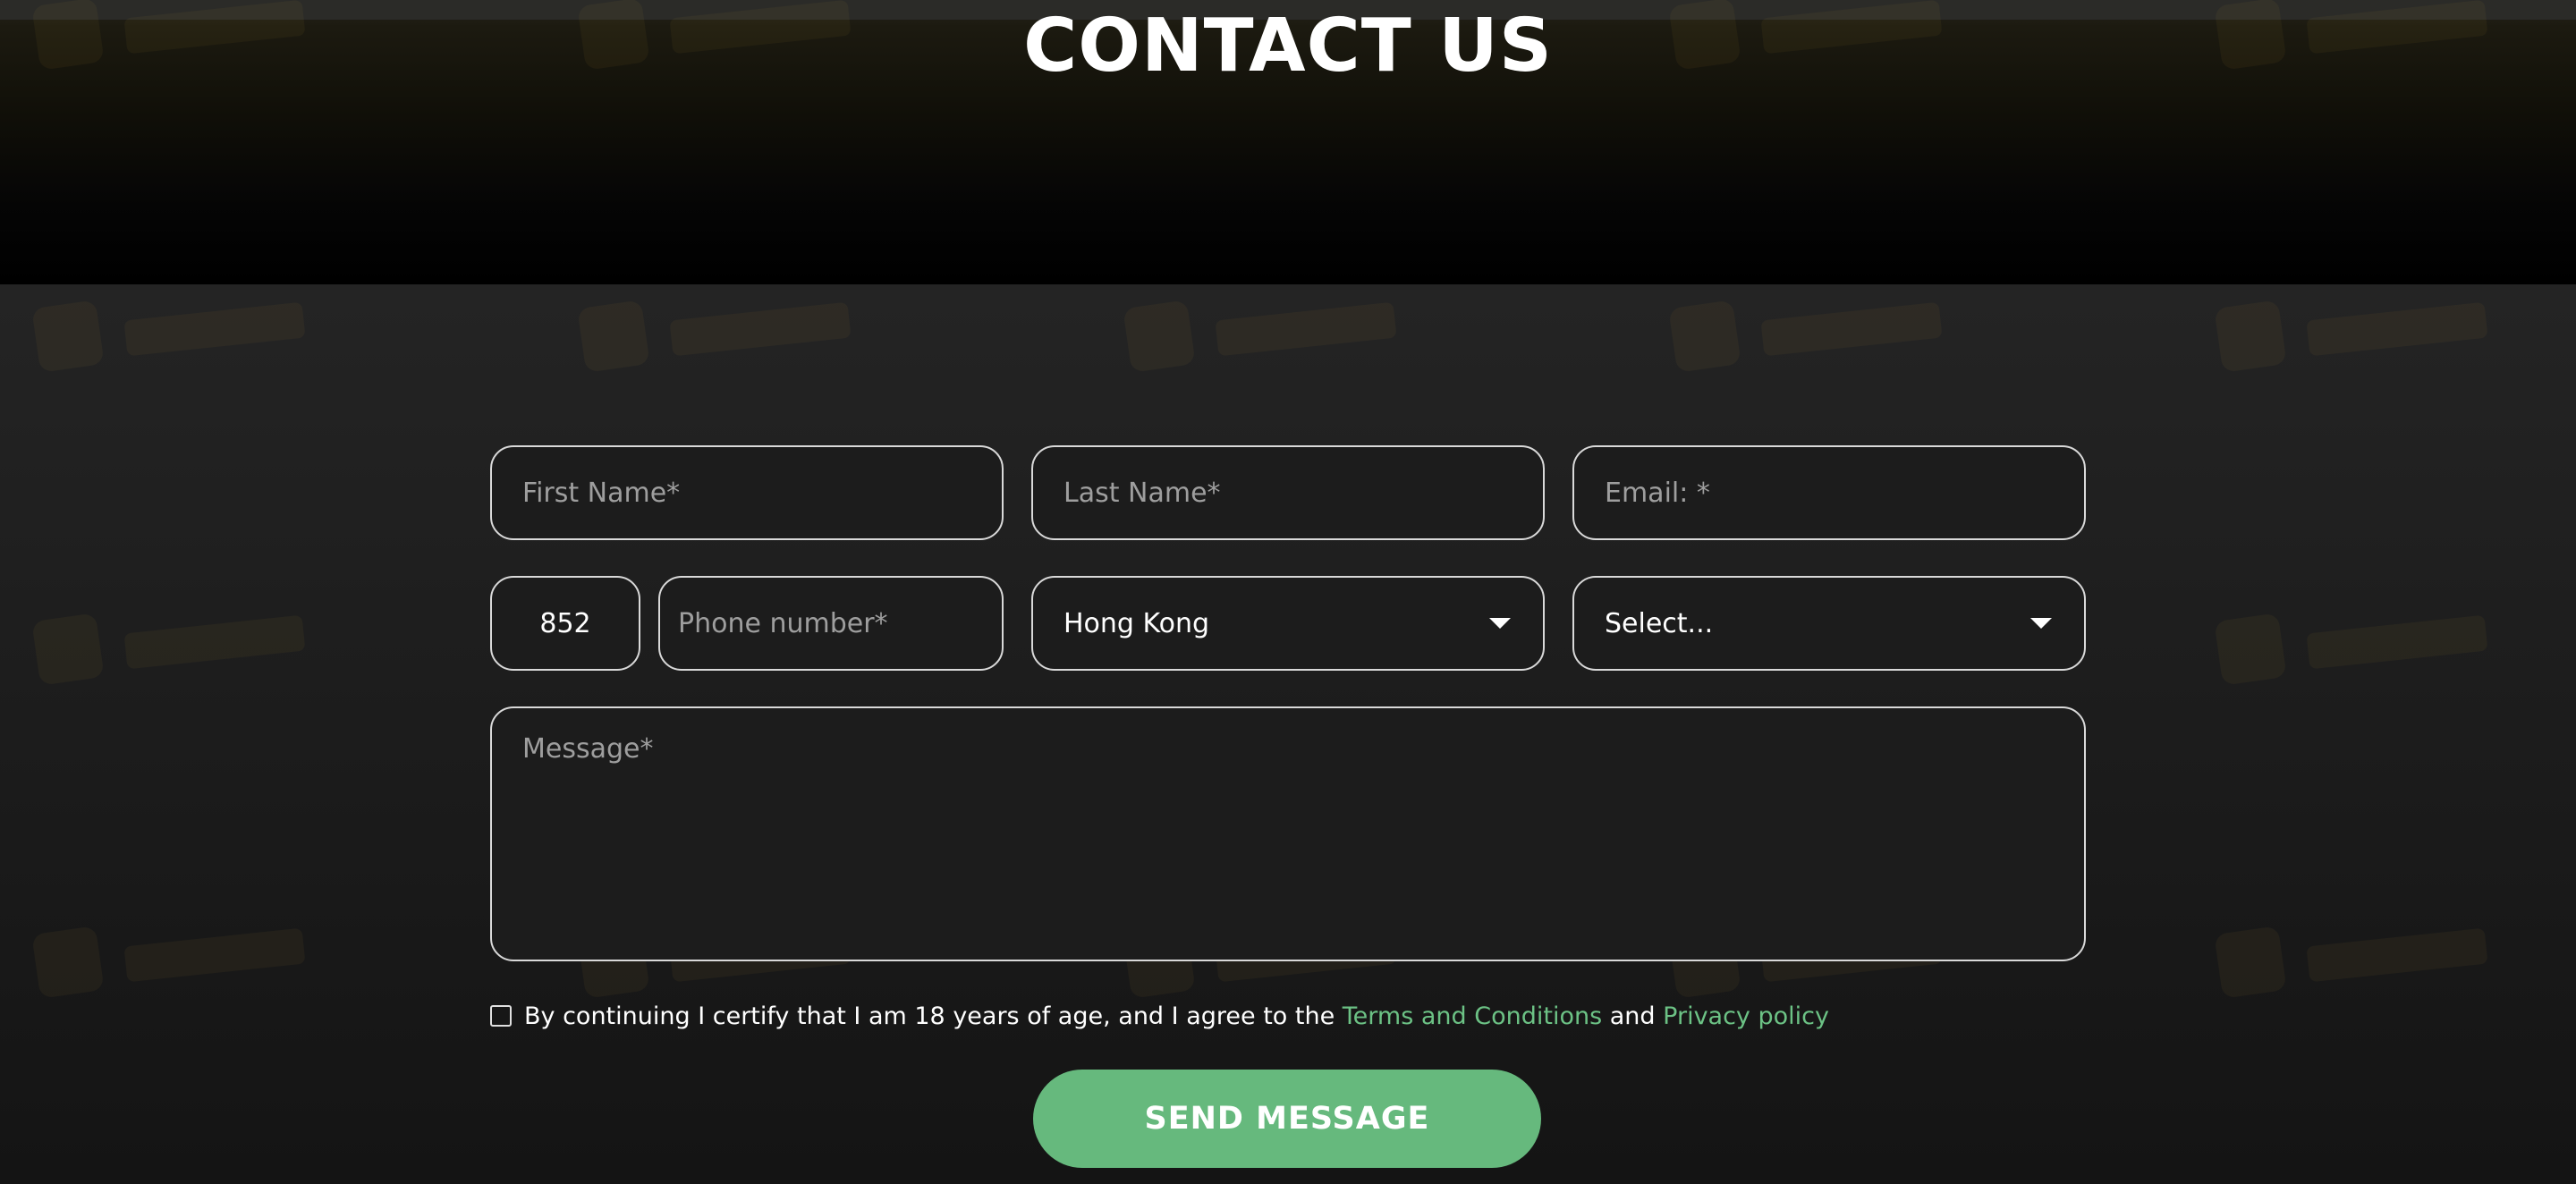 This screenshot has width=2576, height=1184. Describe the element at coordinates (1632, 1016) in the screenshot. I see `consent-and-text: and` at that location.